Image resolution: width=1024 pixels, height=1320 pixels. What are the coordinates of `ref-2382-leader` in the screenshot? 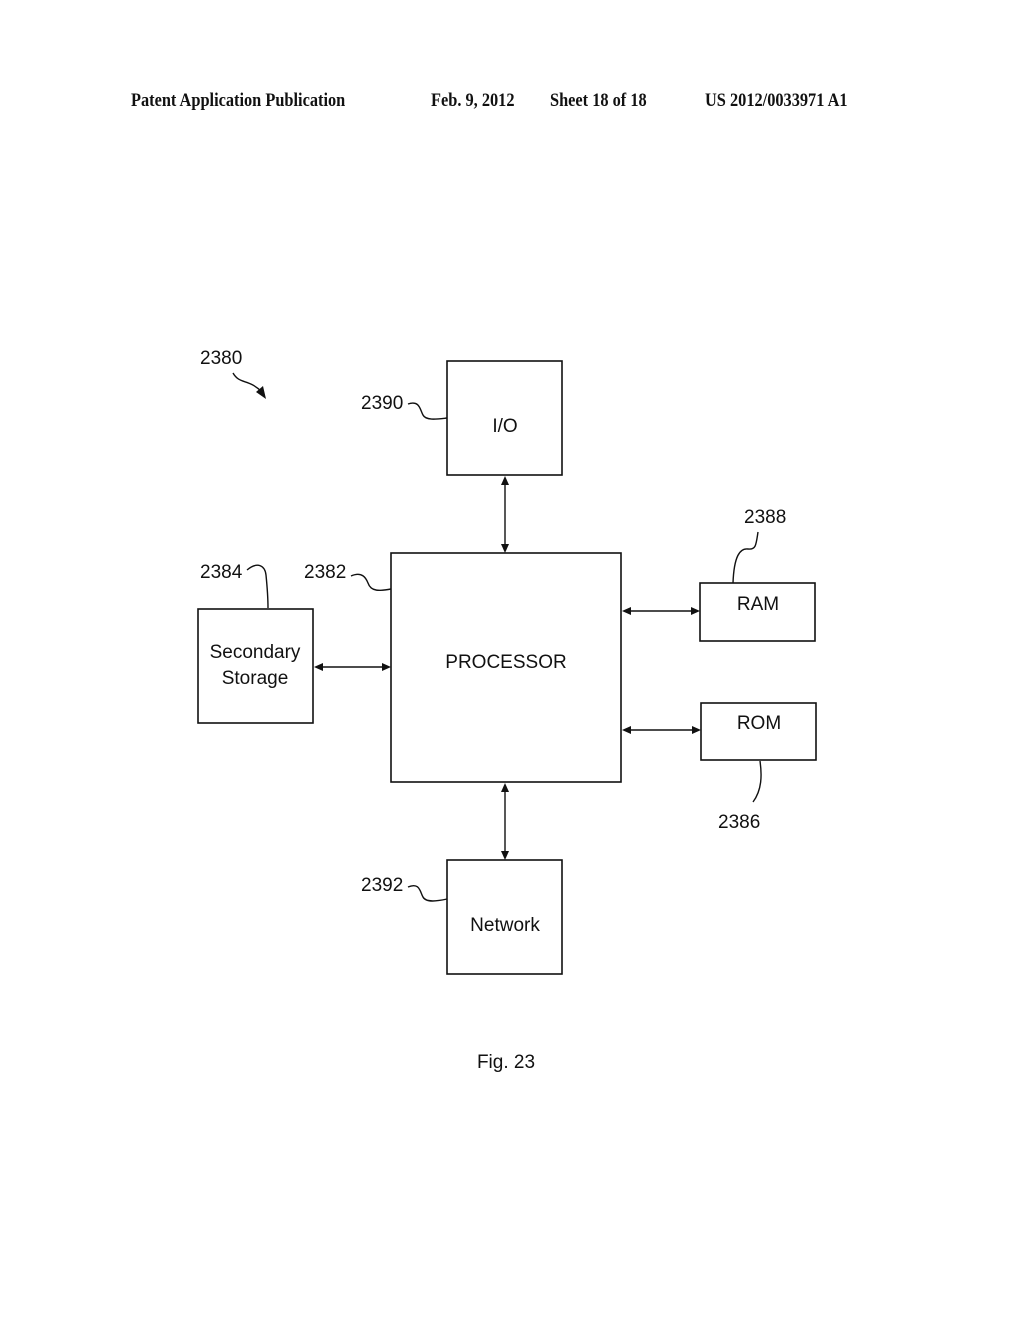 It's located at (371, 582).